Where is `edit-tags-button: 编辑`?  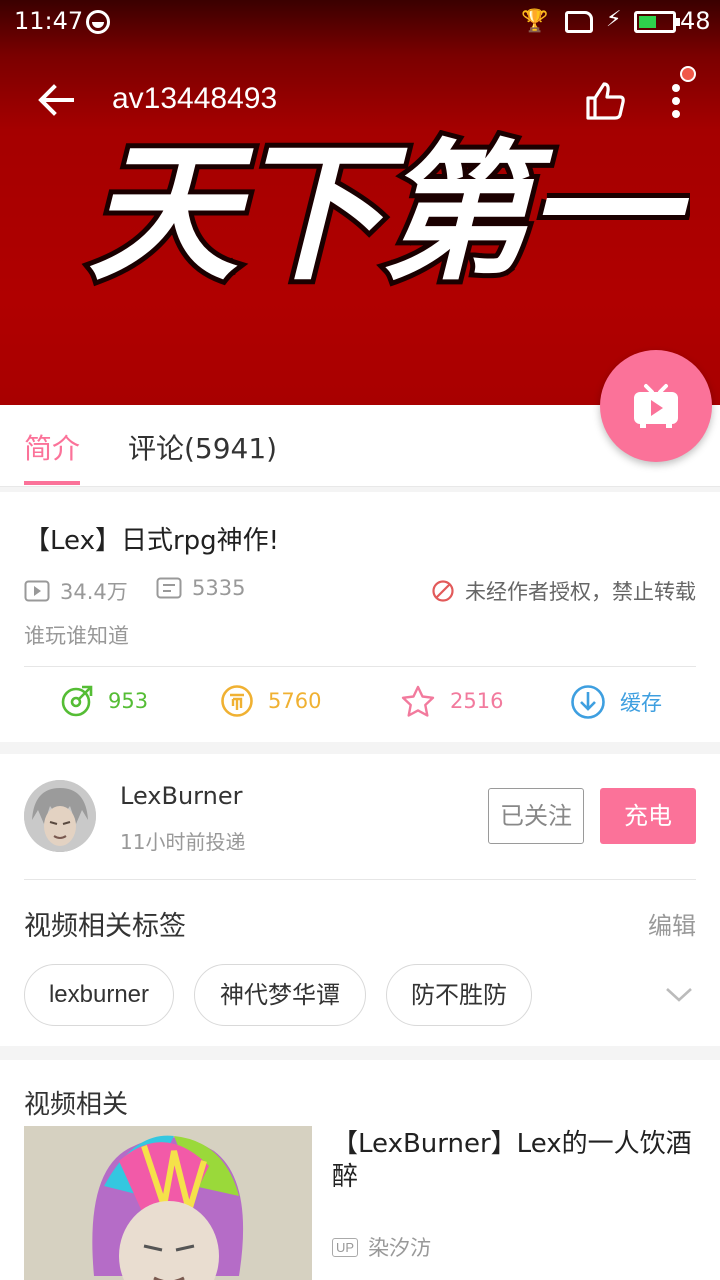 edit-tags-button: 编辑 is located at coordinates (672, 923).